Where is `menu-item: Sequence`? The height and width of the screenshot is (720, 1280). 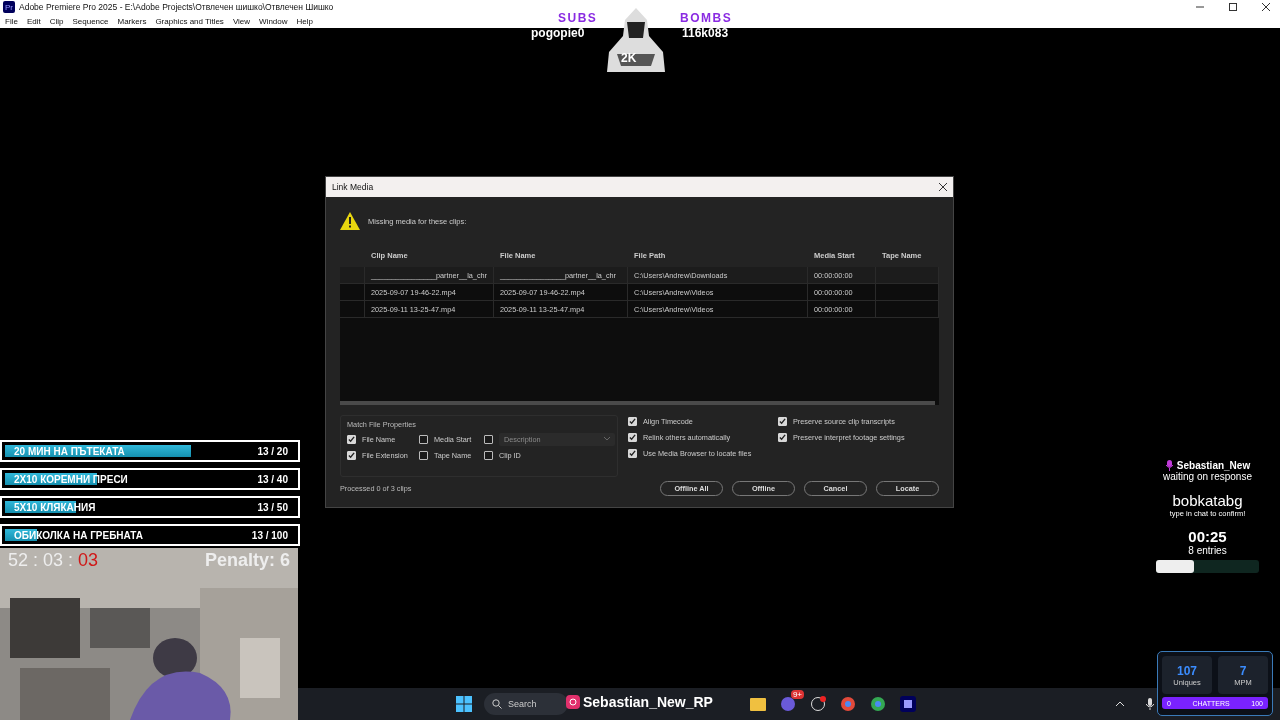 menu-item: Sequence is located at coordinates (90, 21).